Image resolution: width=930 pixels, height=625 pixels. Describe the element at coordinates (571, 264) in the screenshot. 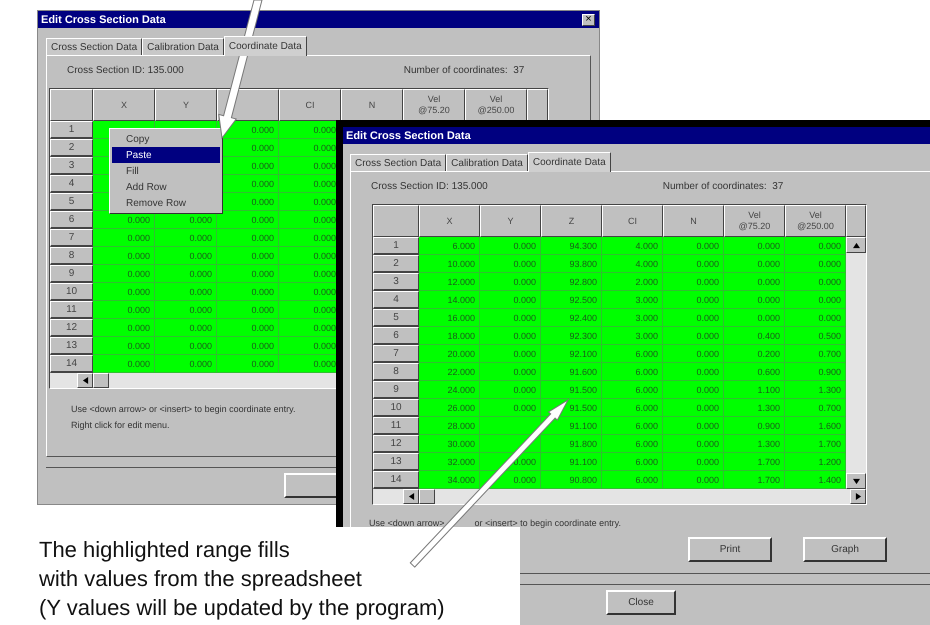

I see `table-cell: 93.800` at that location.